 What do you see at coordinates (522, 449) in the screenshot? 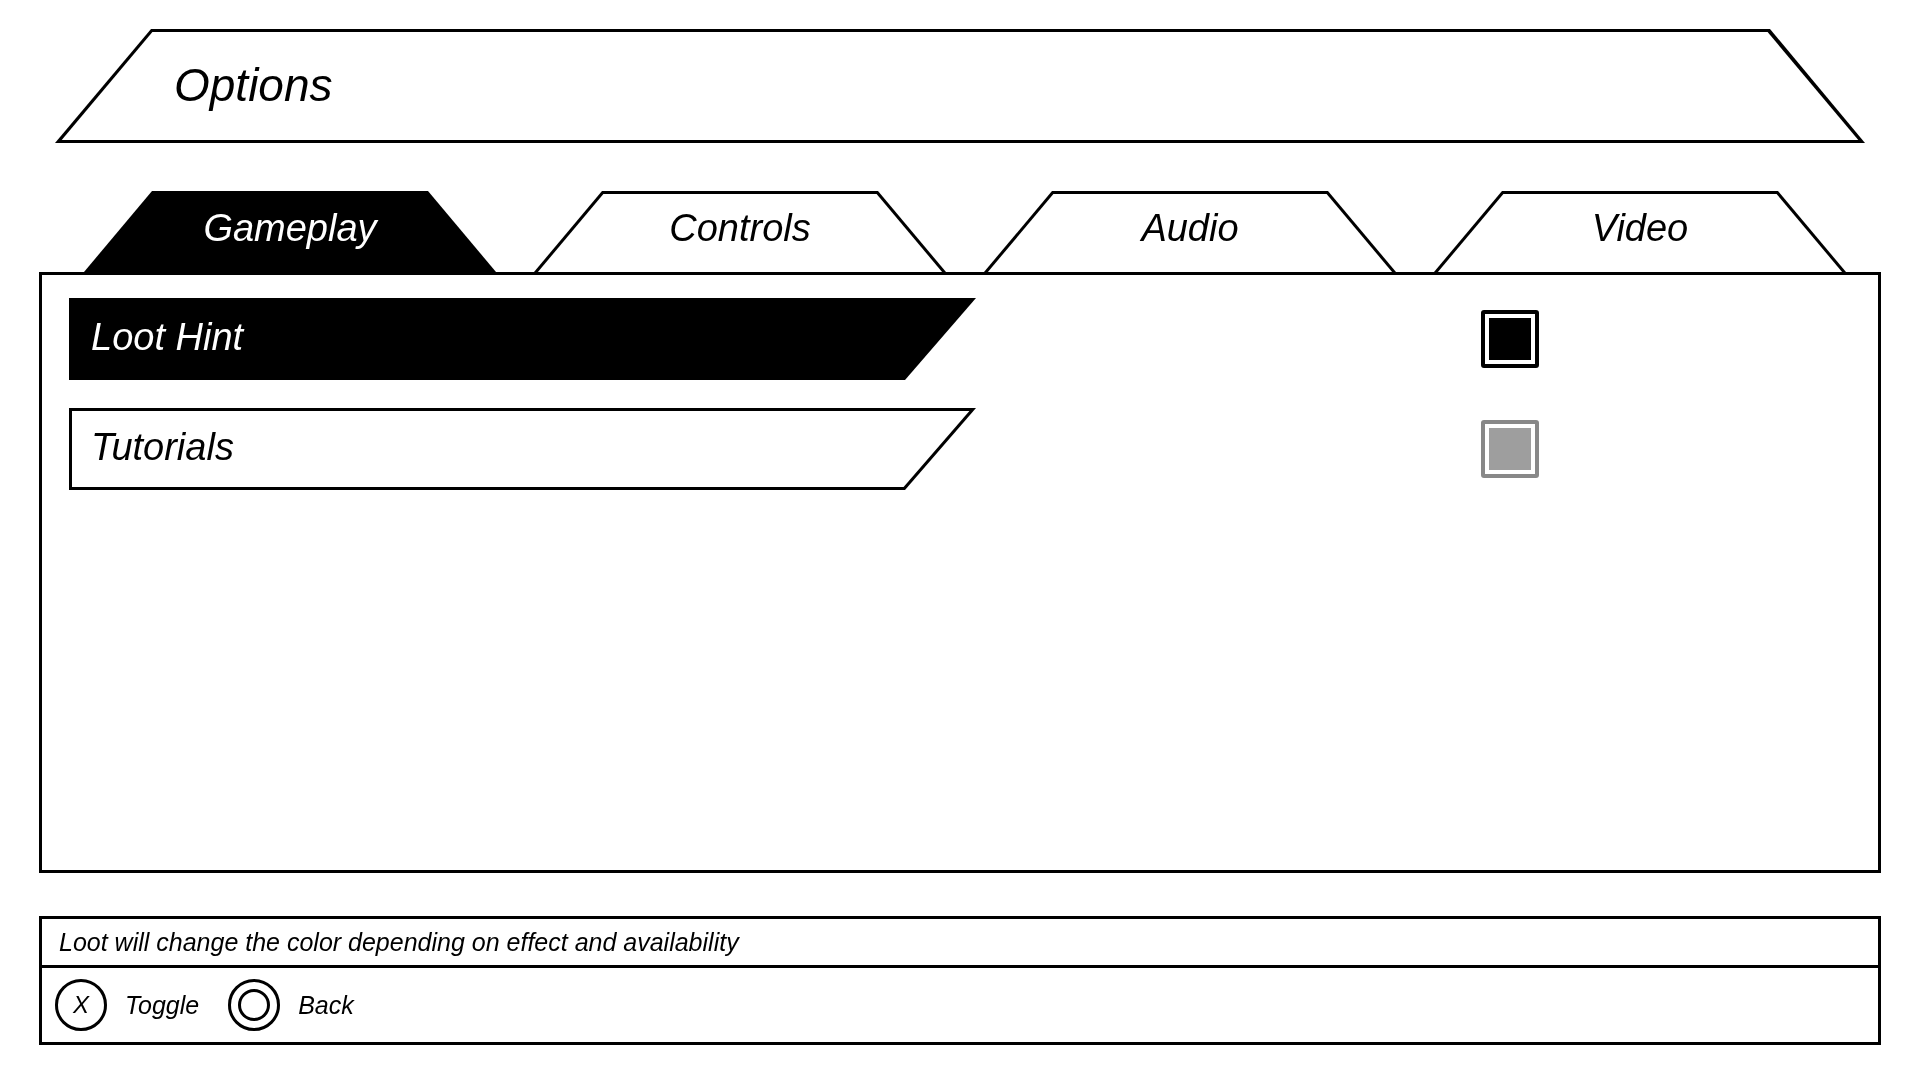
I see `setting-row: Tutorials` at bounding box center [522, 449].